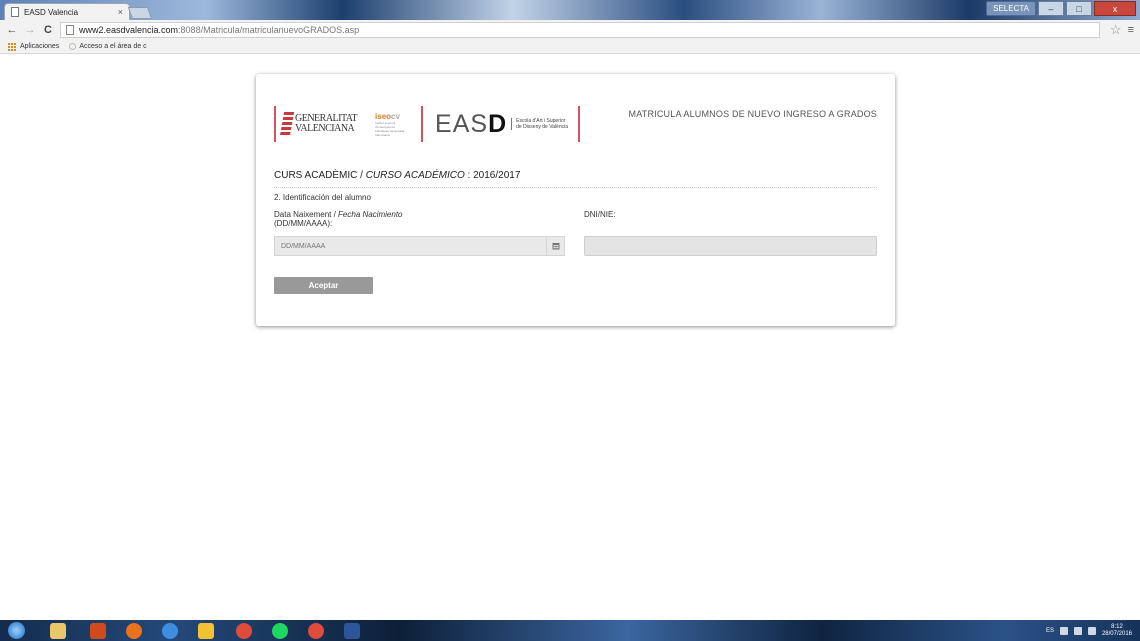 The width and height of the screenshot is (1140, 641). I want to click on dni-input, so click(730, 246).